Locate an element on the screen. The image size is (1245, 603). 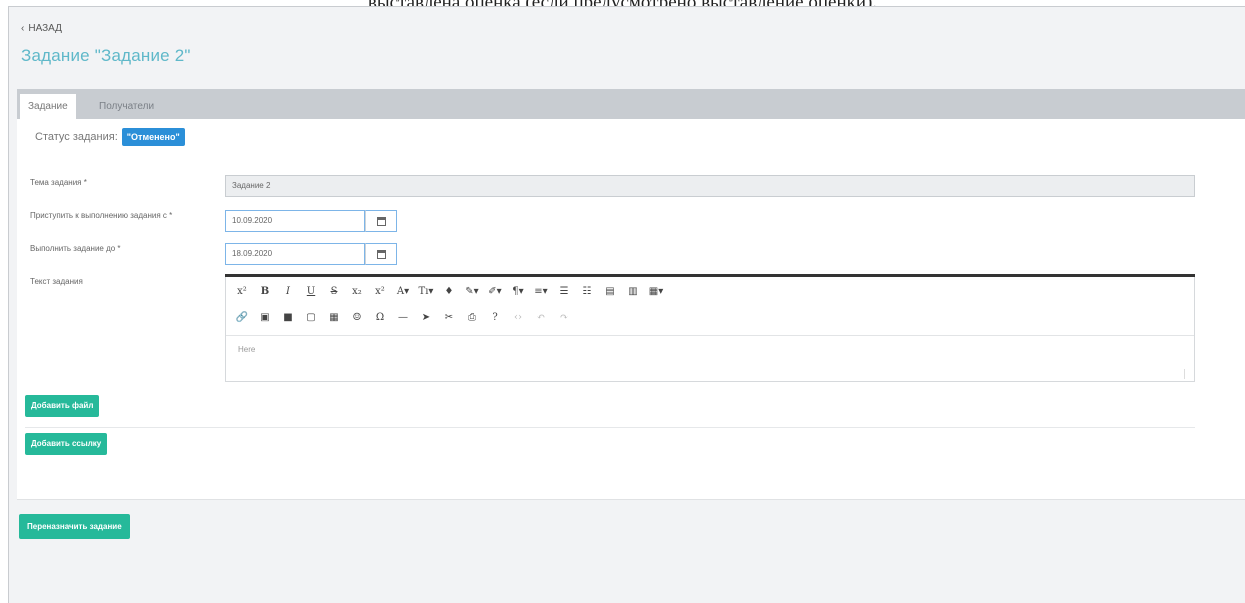
font-color-dropdown: A▾ is located at coordinates (403, 292).